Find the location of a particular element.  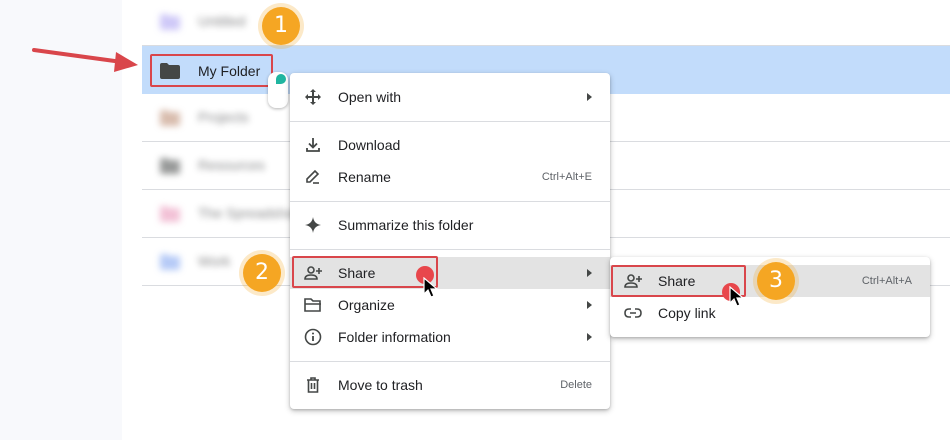

shortcut-text: Ctrl+Alt+E is located at coordinates (566, 177).